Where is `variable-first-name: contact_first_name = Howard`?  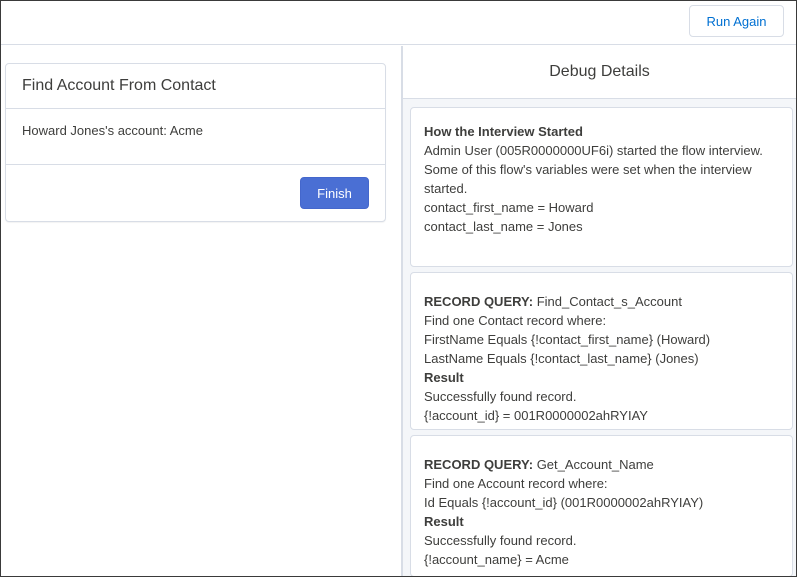 variable-first-name: contact_first_name = Howard is located at coordinates (509, 207).